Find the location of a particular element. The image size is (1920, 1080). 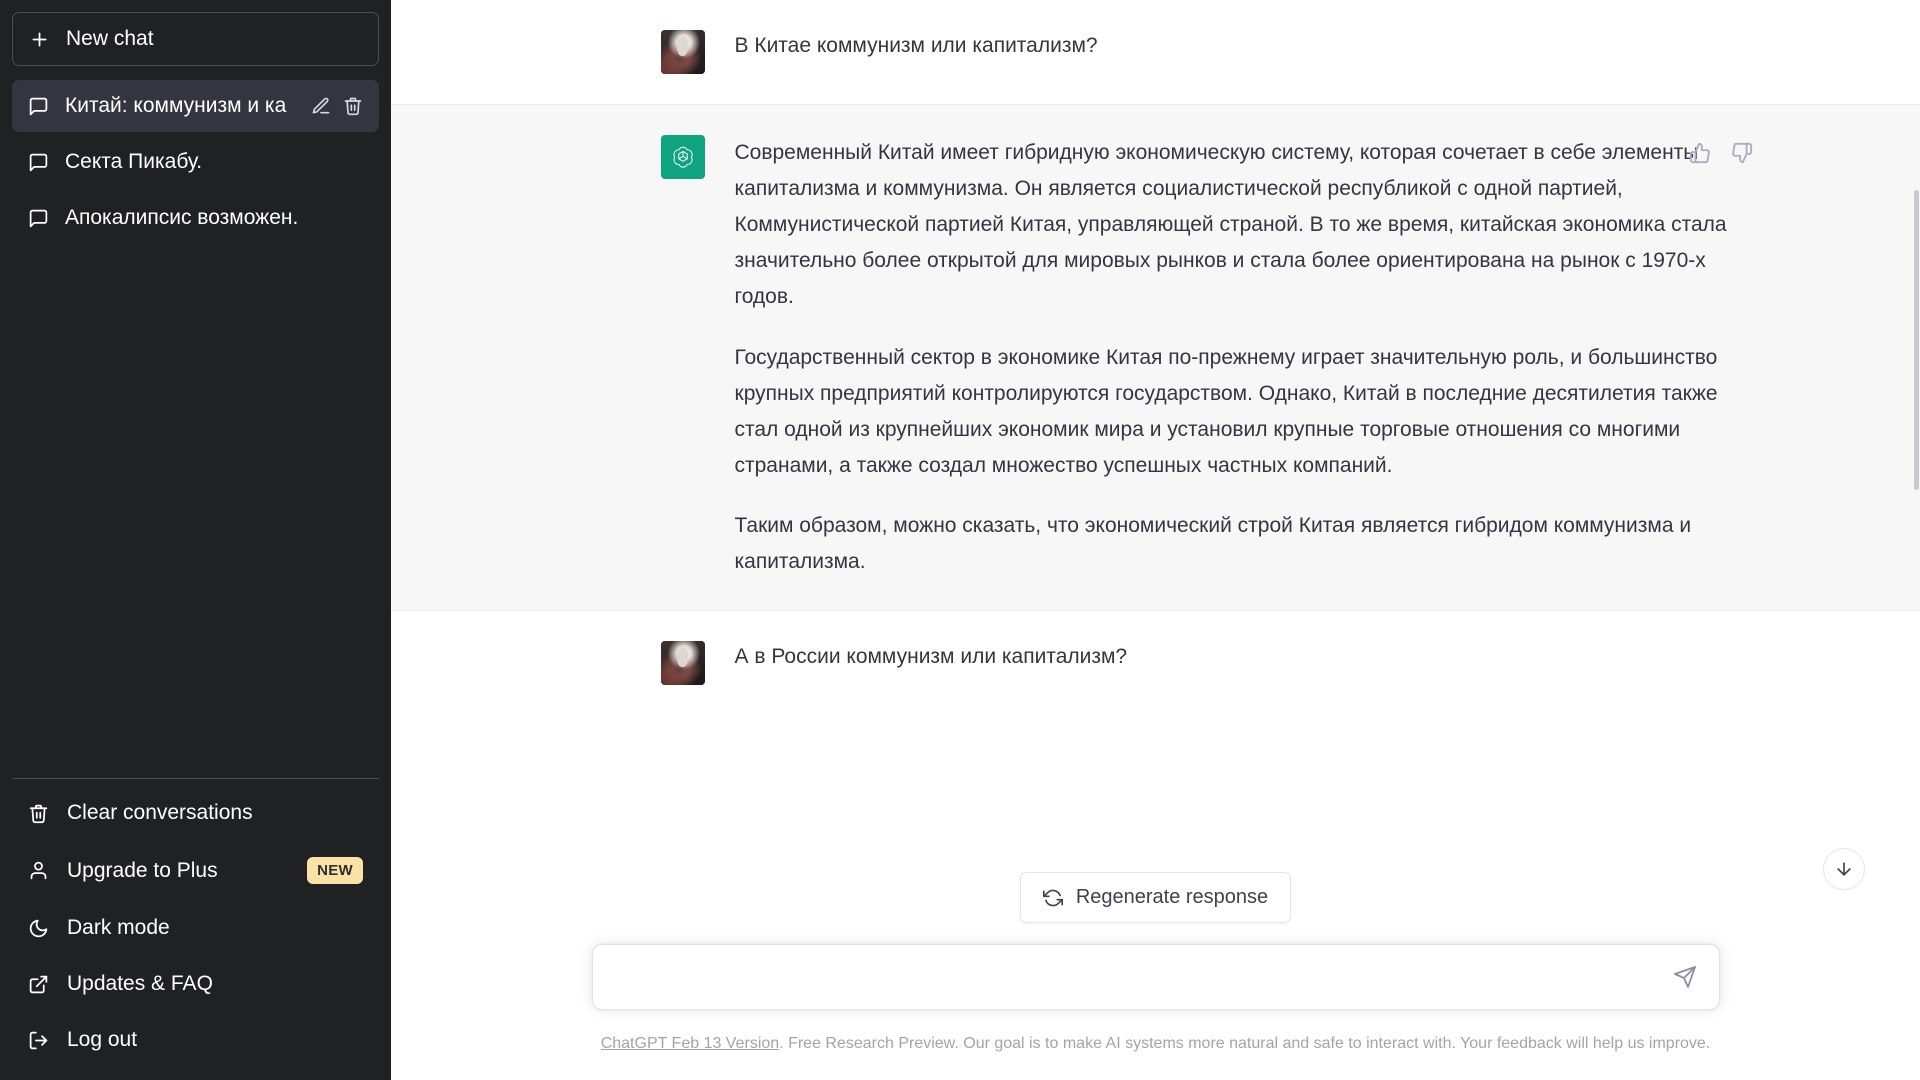

sidebar-divider is located at coordinates (195, 778).